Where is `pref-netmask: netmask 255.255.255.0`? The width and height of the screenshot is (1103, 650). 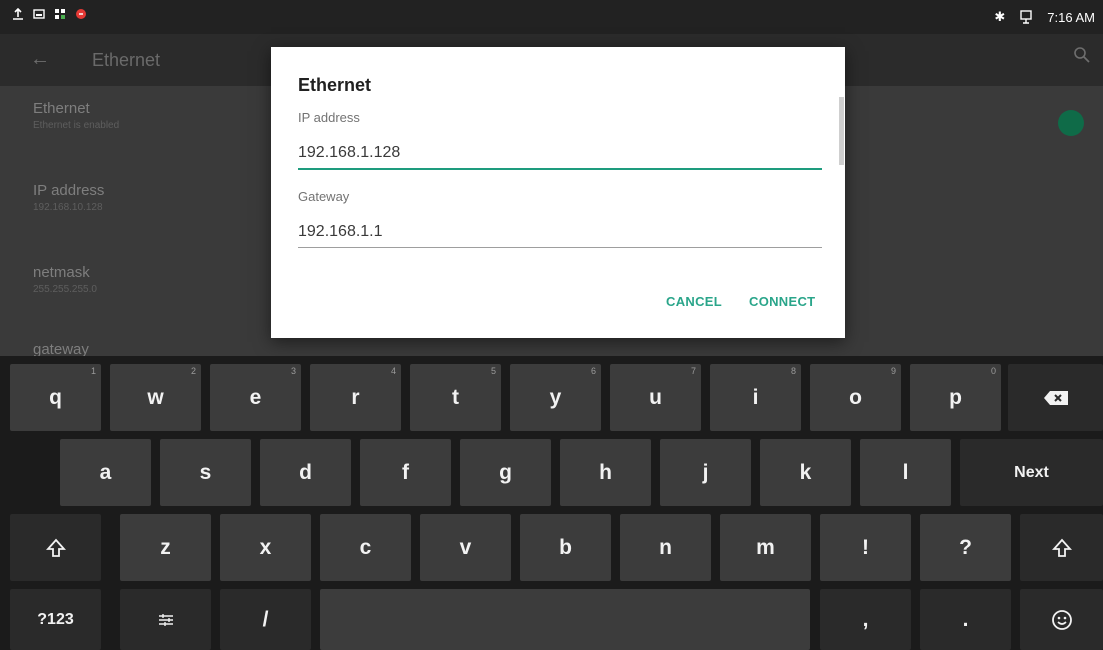
pref-netmask: netmask 255.255.255.0 is located at coordinates (65, 279).